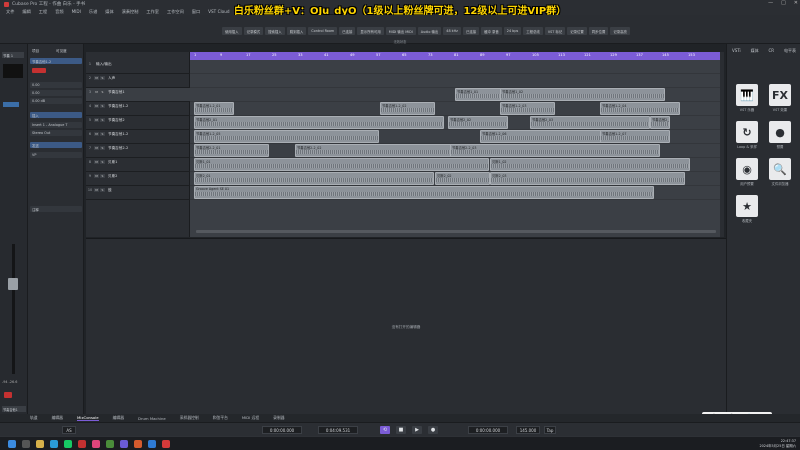 The image size is (800, 450). Describe the element at coordinates (512, 31) in the screenshot. I see `toolbar-button: 24 bps` at that location.